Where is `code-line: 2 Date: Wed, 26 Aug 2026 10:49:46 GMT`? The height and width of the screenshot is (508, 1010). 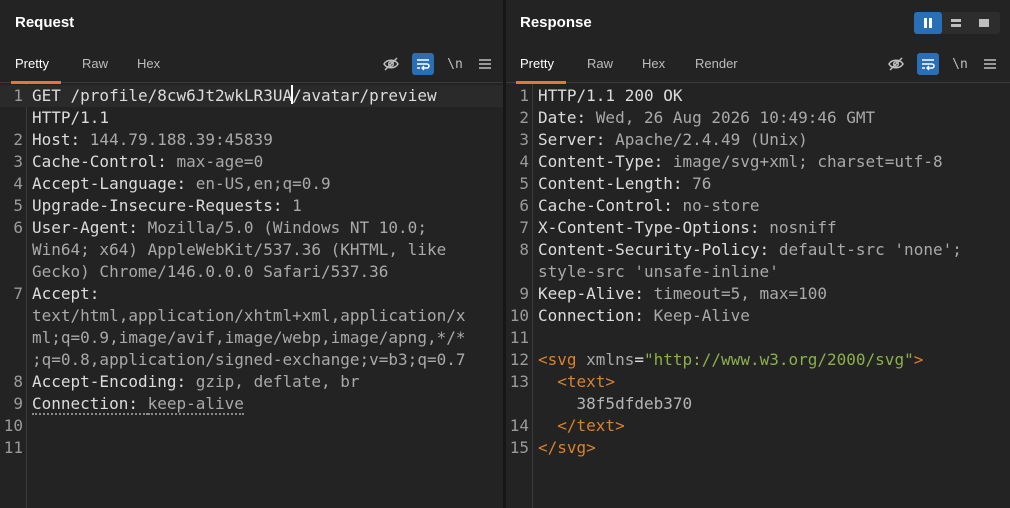 code-line: 2 Date: Wed, 26 Aug 2026 10:49:46 GMT is located at coordinates (758, 118).